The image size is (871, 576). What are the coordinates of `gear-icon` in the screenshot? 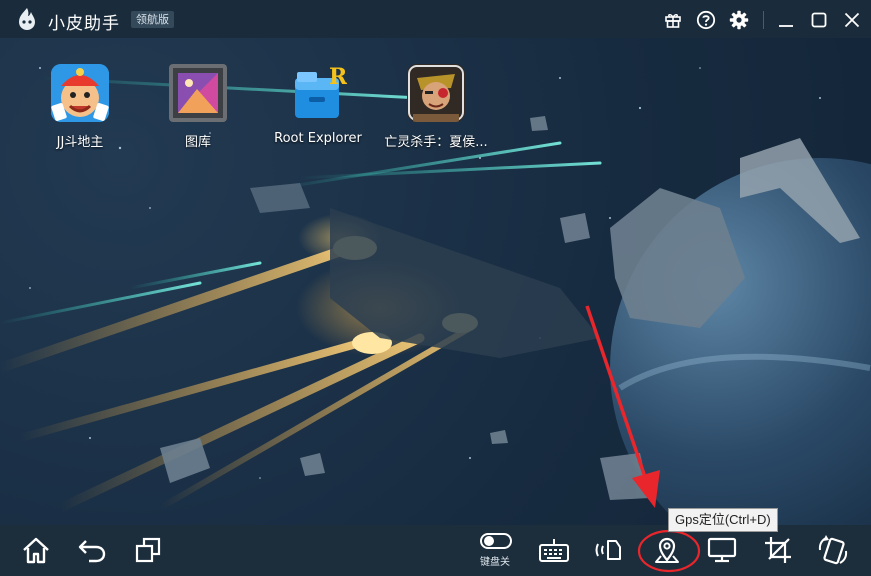 It's located at (739, 20).